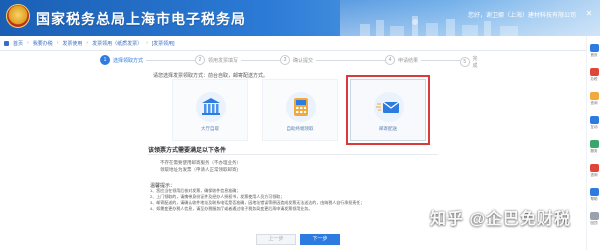  I want to click on step-number: 4, so click(390, 60).